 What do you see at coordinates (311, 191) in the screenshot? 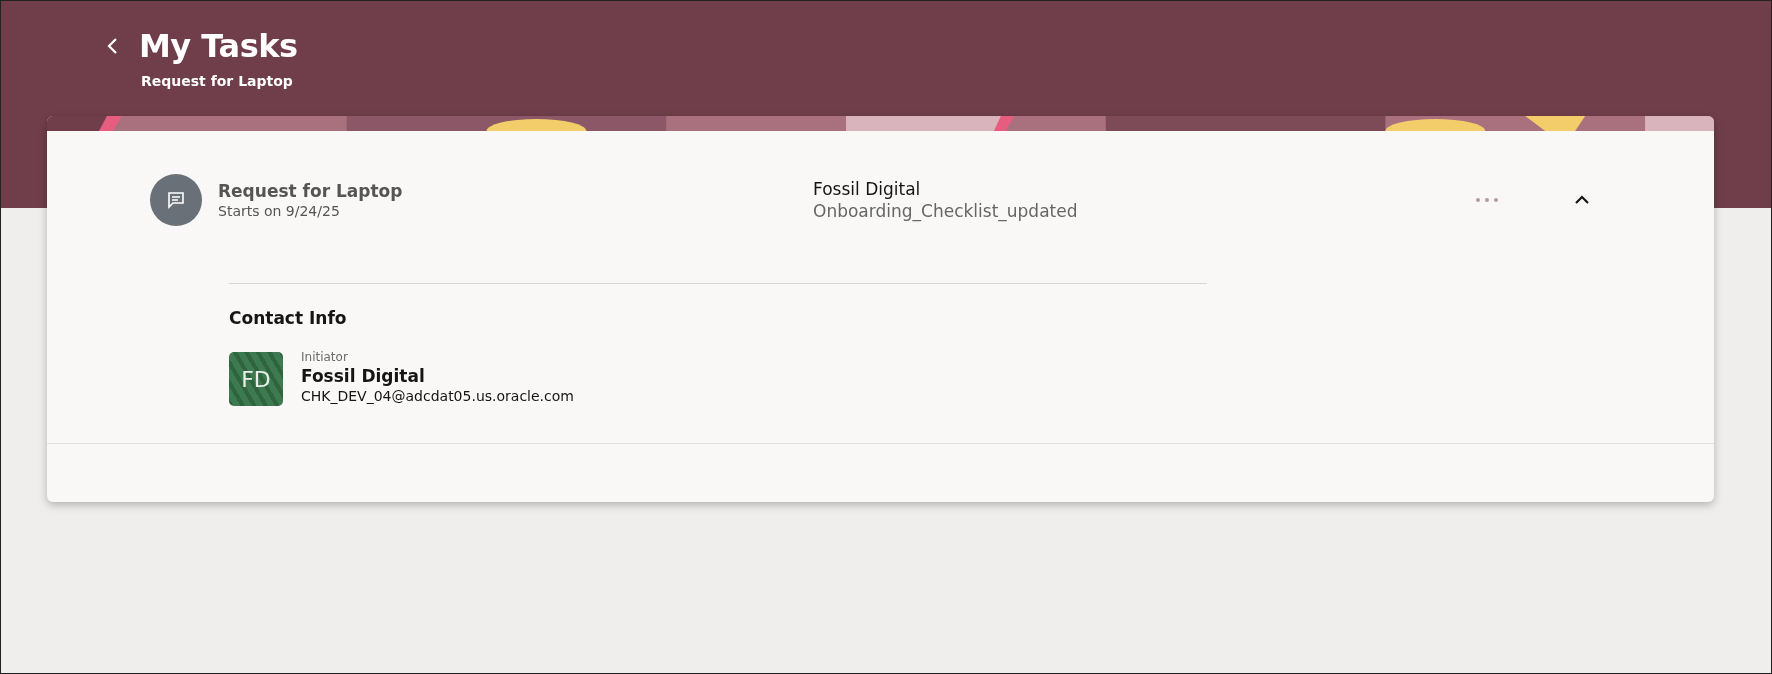
I see `task-title: Request for Laptop` at bounding box center [311, 191].